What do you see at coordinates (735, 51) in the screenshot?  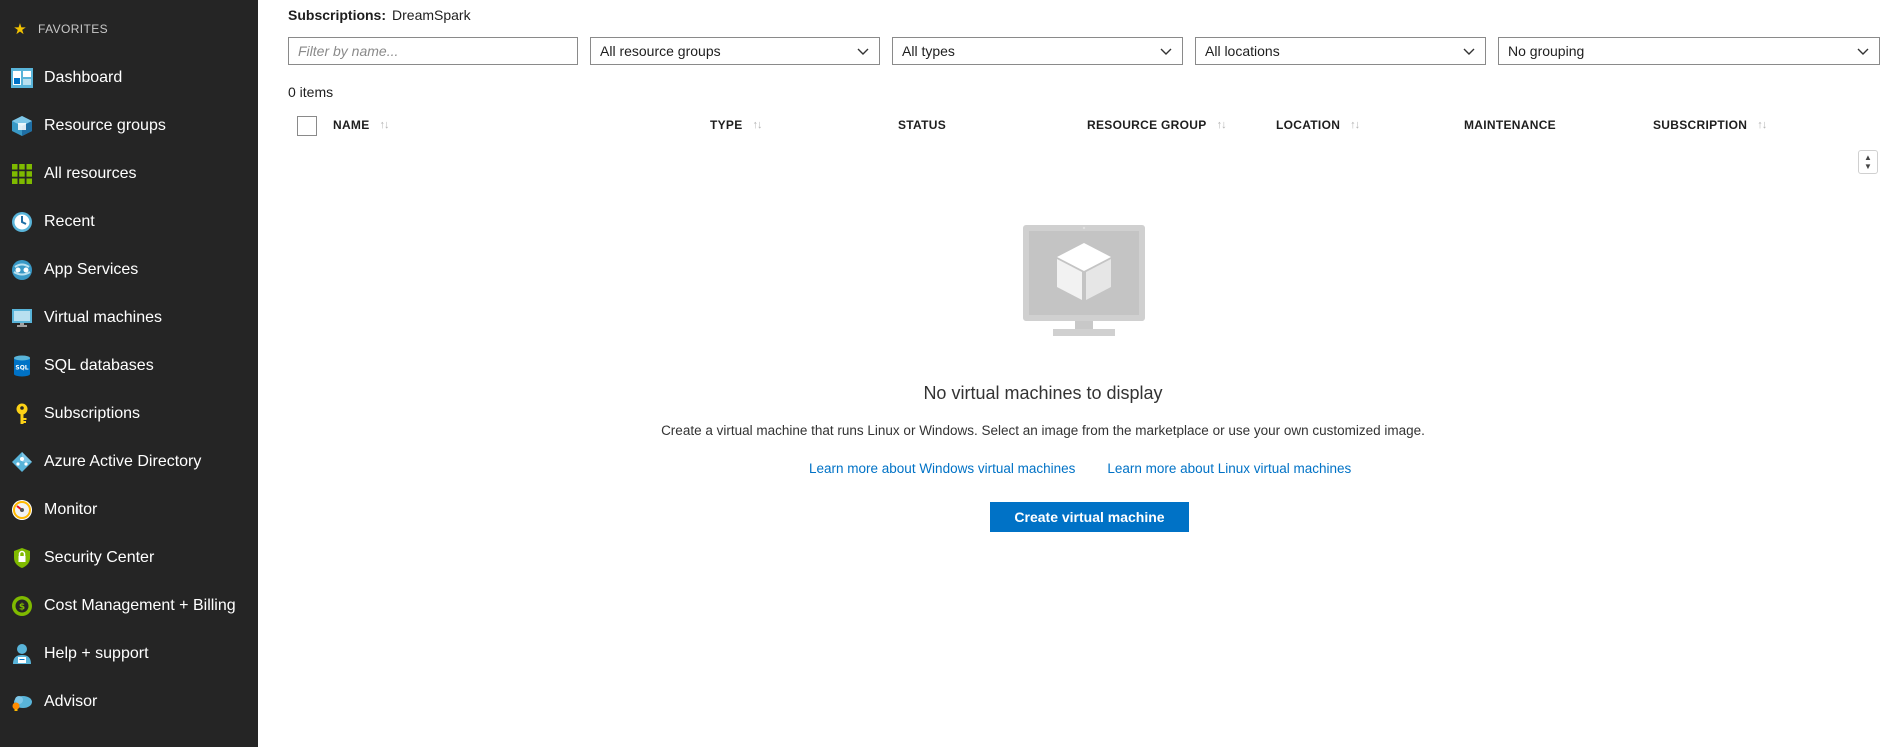 I see `resource-groups-dropdown: All resource groups` at bounding box center [735, 51].